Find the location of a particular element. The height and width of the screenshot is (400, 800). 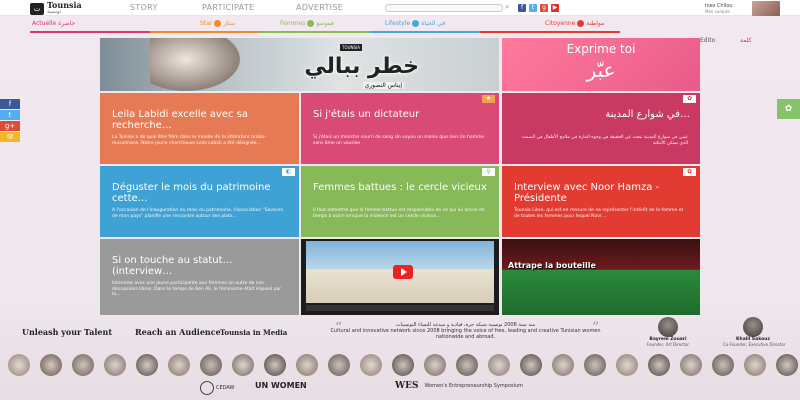

share-facebook: f is located at coordinates (10, 104).